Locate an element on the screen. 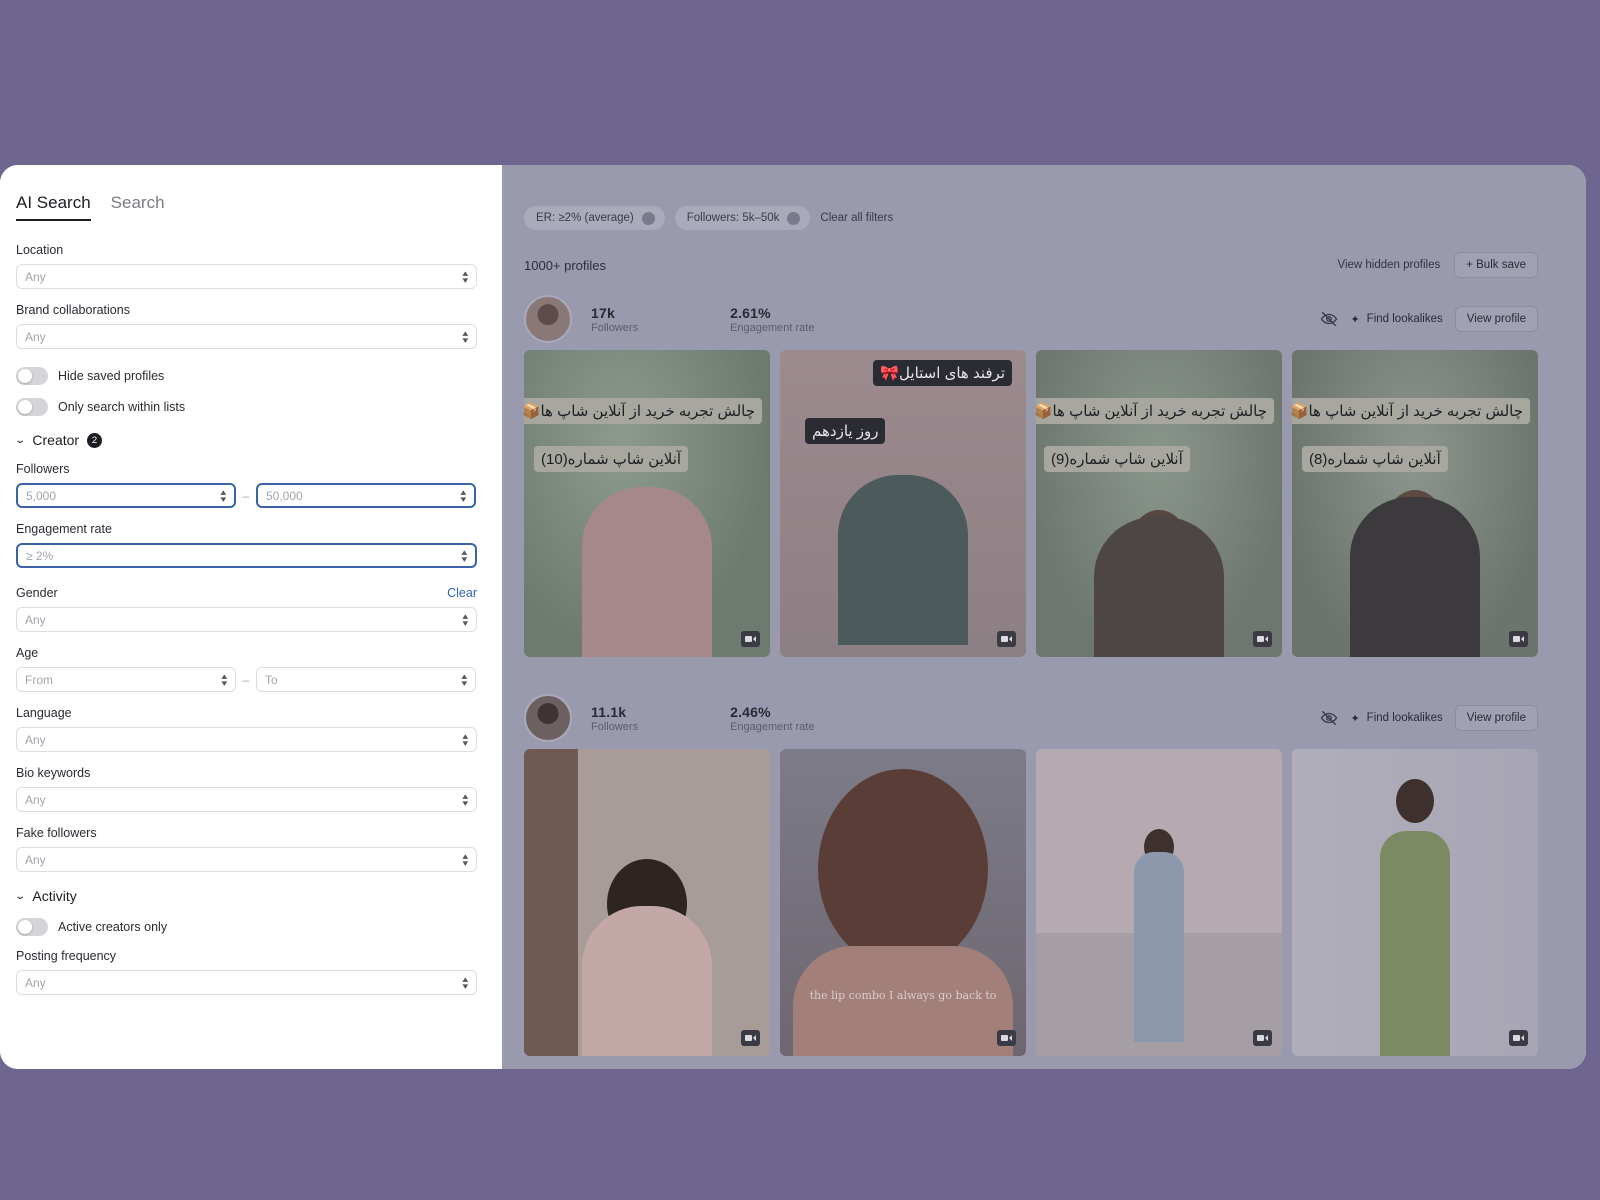 The image size is (1600, 1200). active-creators-label: Active creators only is located at coordinates (113, 927).